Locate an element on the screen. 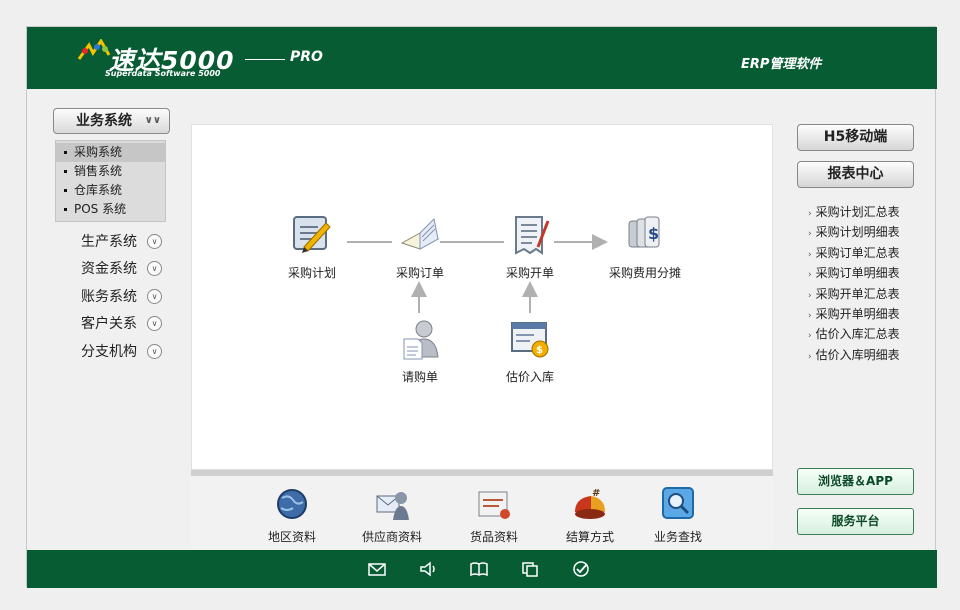 The width and height of the screenshot is (960, 610). supplier-icon is located at coordinates (392, 506).